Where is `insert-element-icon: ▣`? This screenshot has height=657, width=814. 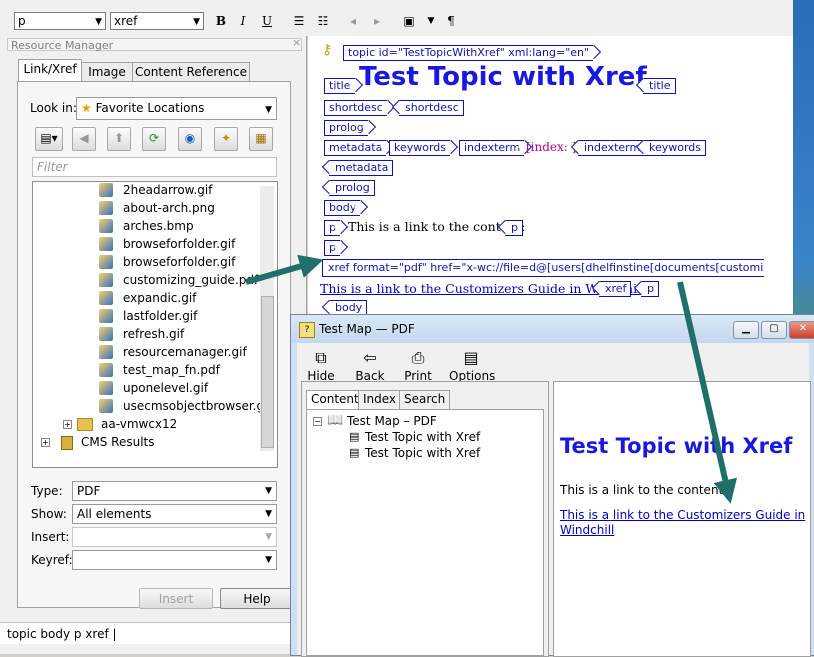 insert-element-icon: ▣ is located at coordinates (409, 21).